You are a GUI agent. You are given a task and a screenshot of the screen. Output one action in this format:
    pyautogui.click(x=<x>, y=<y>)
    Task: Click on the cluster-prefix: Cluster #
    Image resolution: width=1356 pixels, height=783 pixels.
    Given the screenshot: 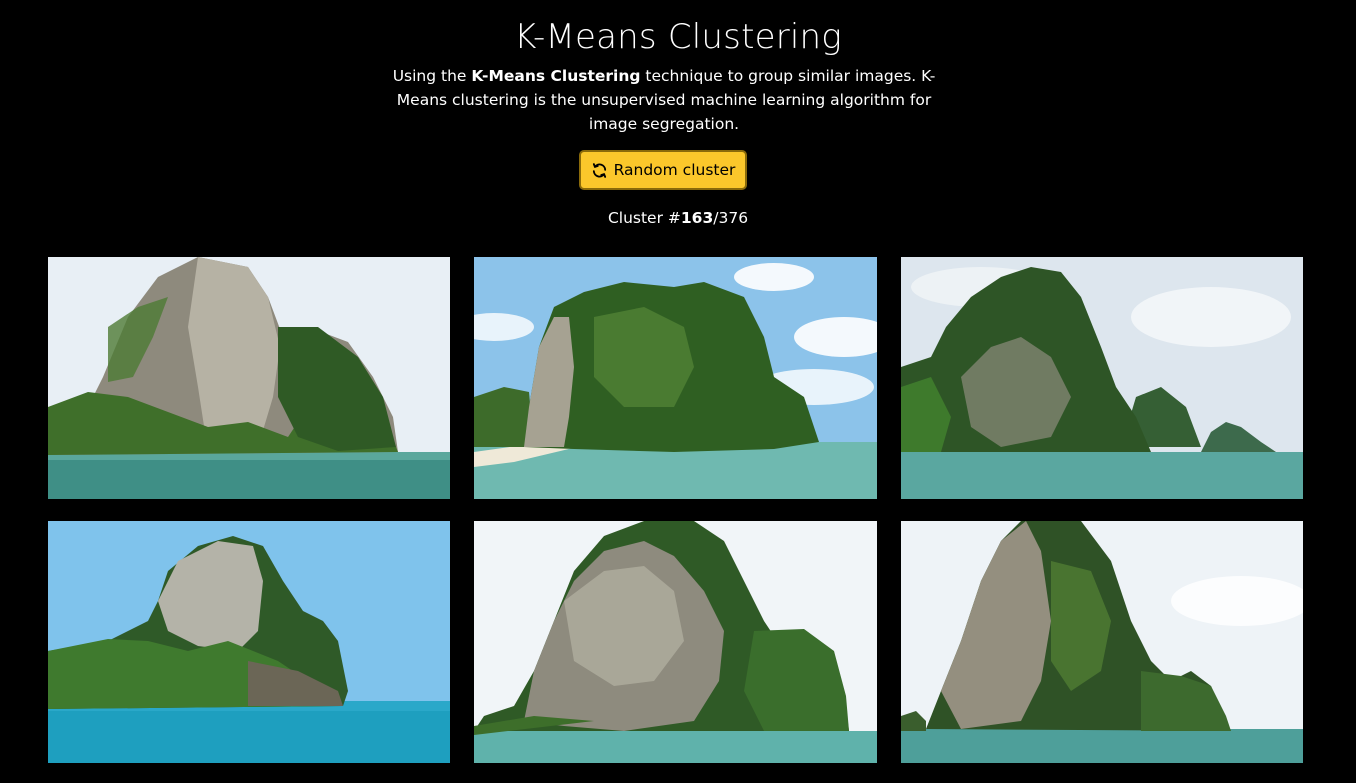 What is the action you would take?
    pyautogui.click(x=644, y=218)
    